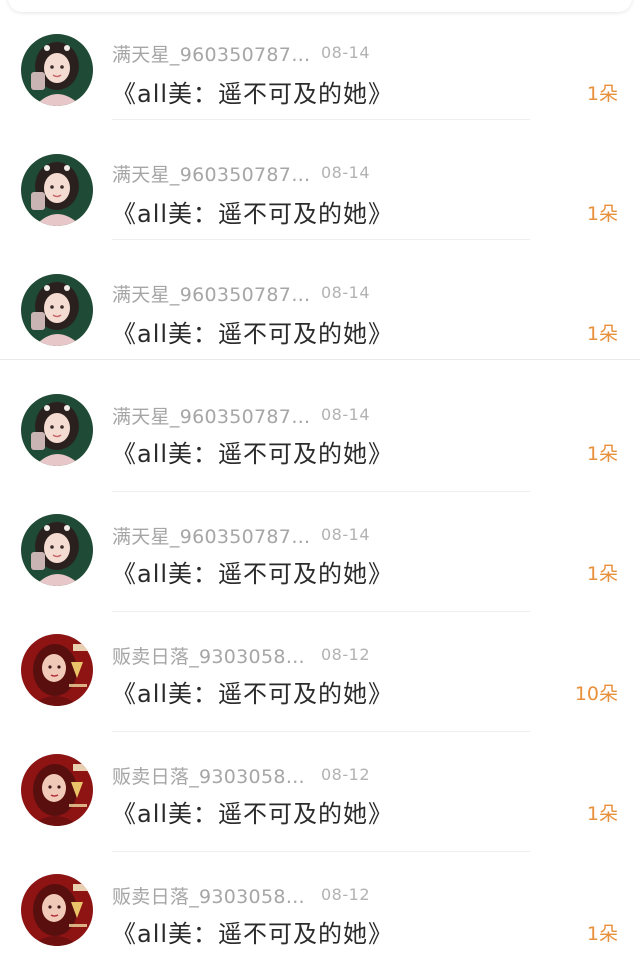 This screenshot has width=640, height=972. I want to click on divider, so click(320, 359).